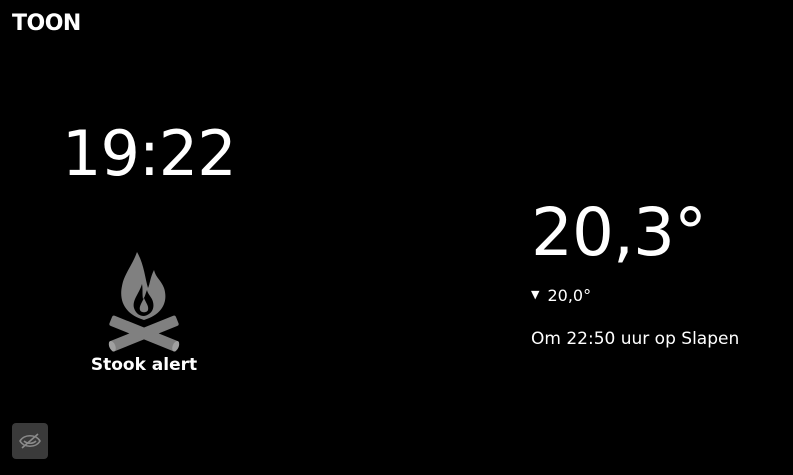 The height and width of the screenshot is (475, 793). What do you see at coordinates (149, 153) in the screenshot?
I see `clock-time: 19:22` at bounding box center [149, 153].